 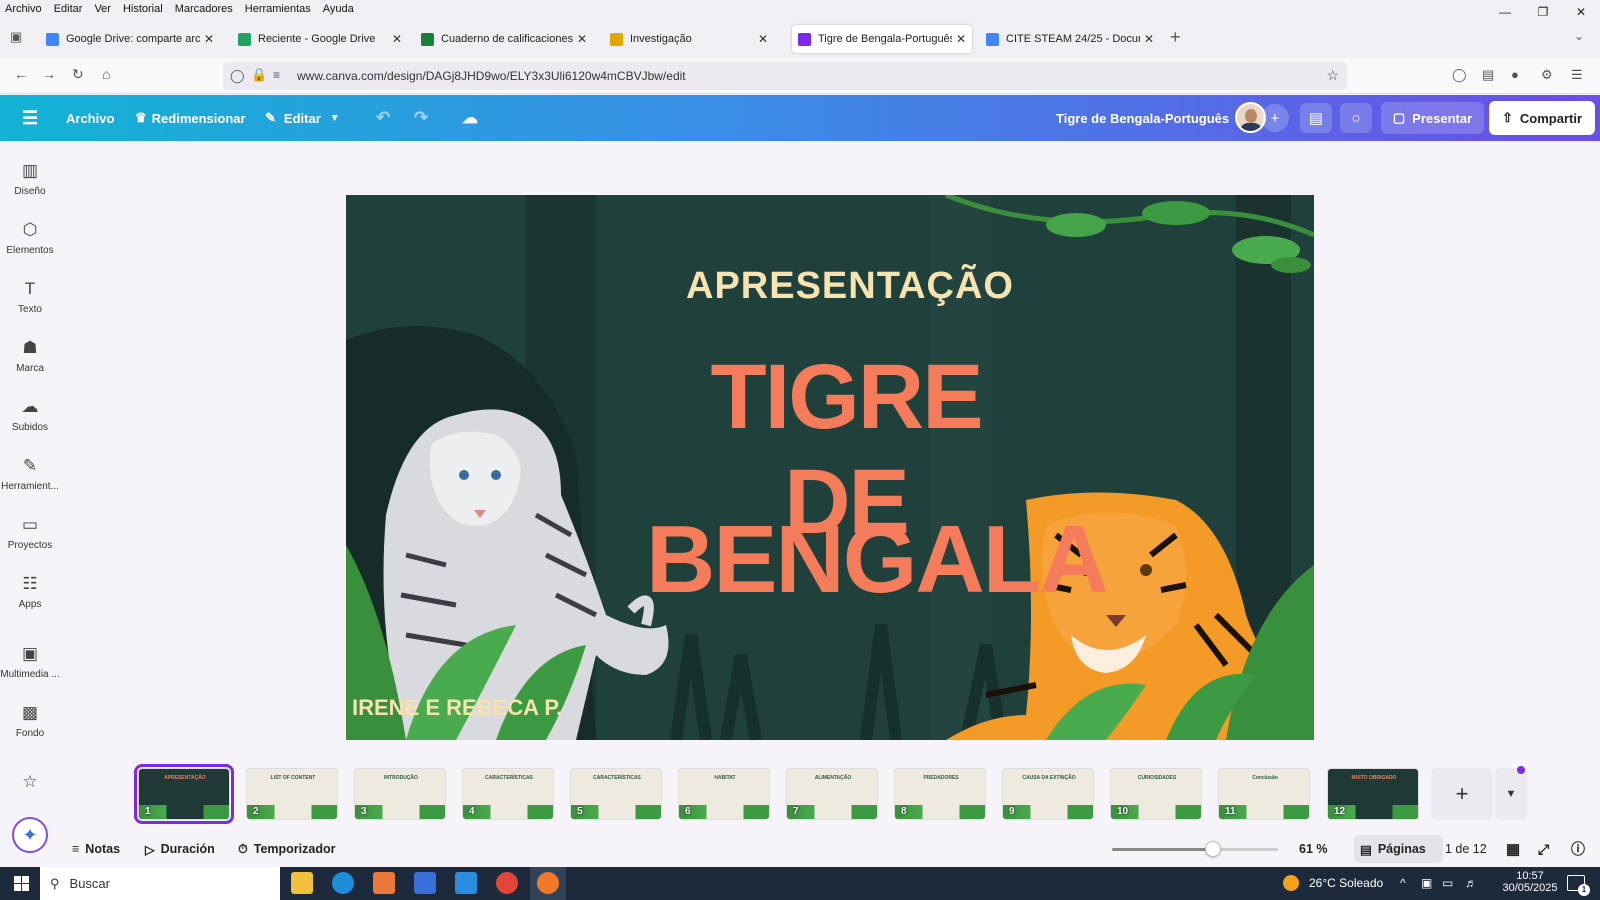 I want to click on sidebar-item-diseño: ▥ Diseño, so click(x=30, y=178).